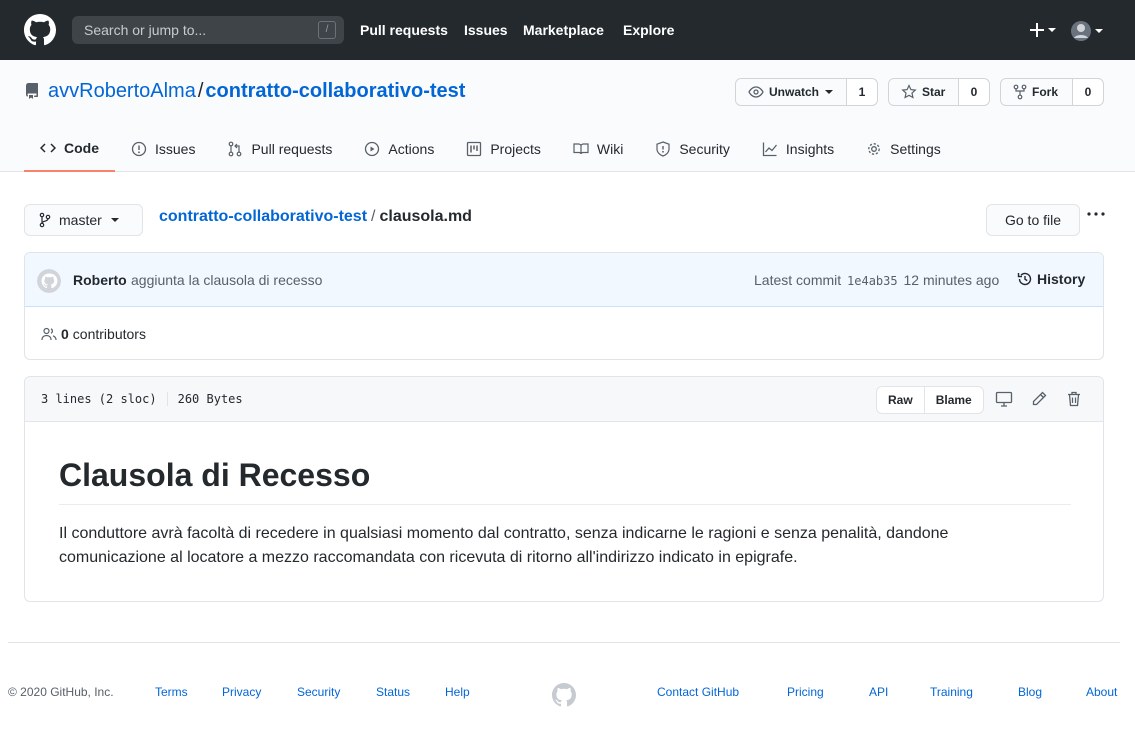  Describe the element at coordinates (99, 399) in the screenshot. I see `file-lines: 3 lines (2 sloc)` at that location.